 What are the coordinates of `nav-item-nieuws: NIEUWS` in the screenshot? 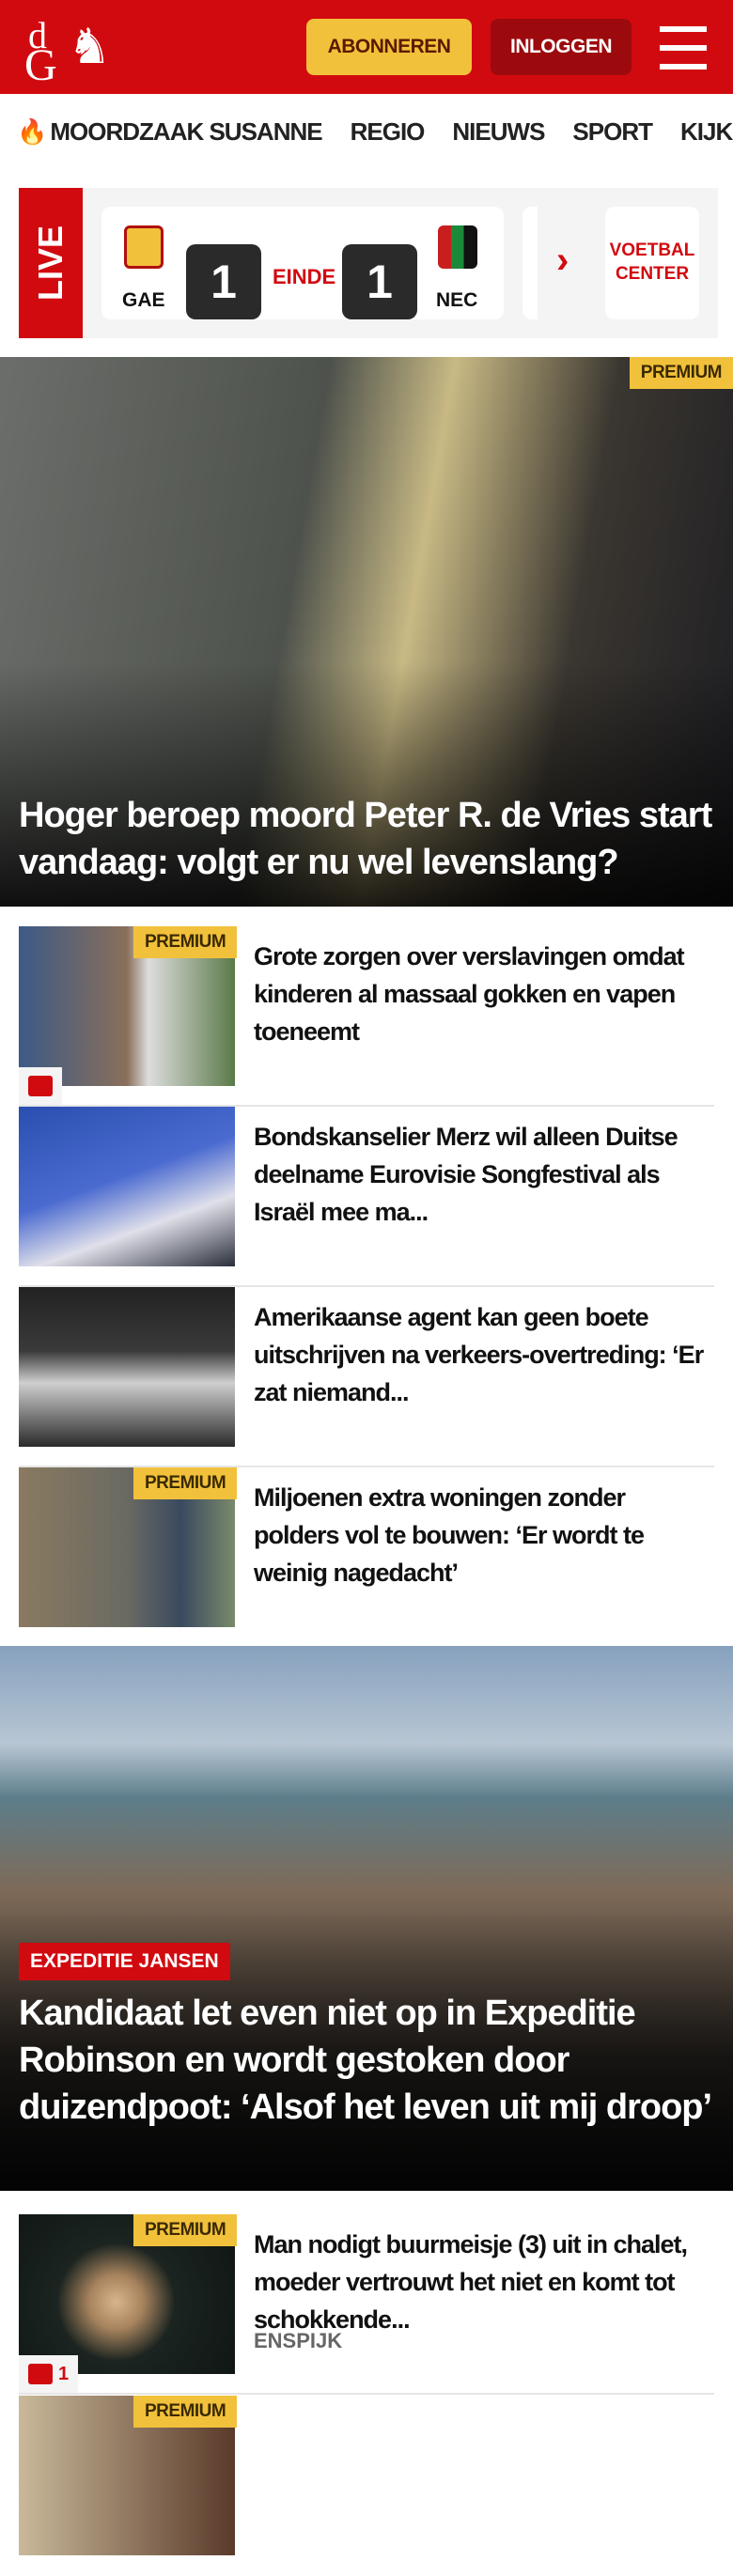 It's located at (498, 132).